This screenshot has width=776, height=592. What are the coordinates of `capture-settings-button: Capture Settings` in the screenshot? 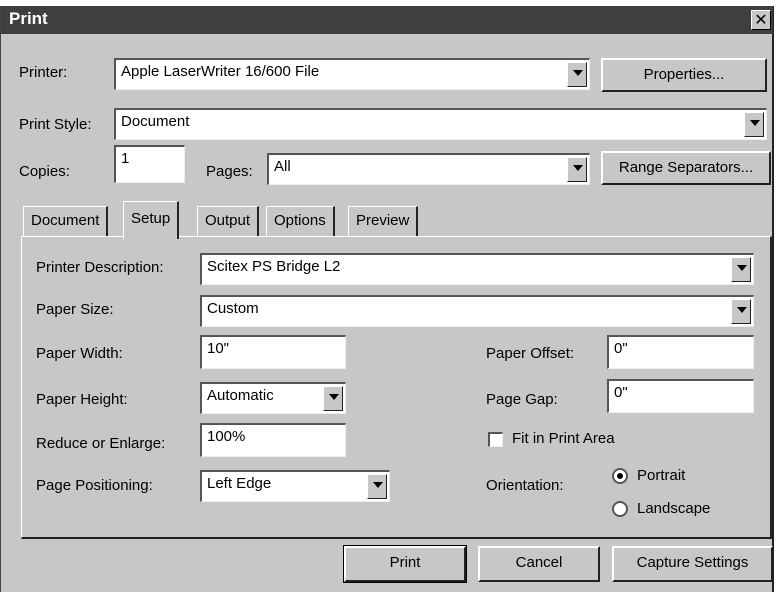 It's located at (692, 564).